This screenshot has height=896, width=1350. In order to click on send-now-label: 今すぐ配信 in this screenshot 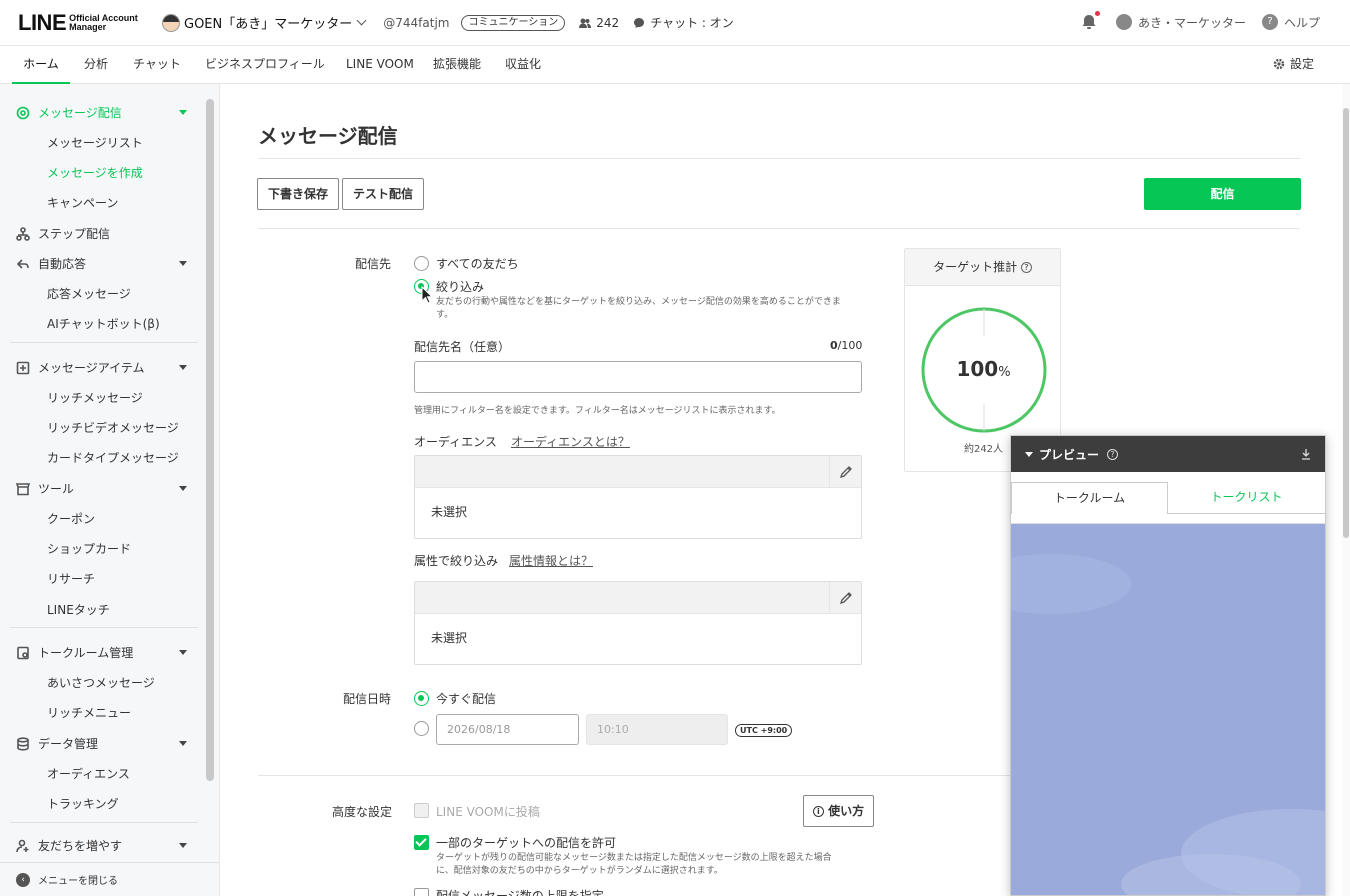, I will do `click(466, 698)`.